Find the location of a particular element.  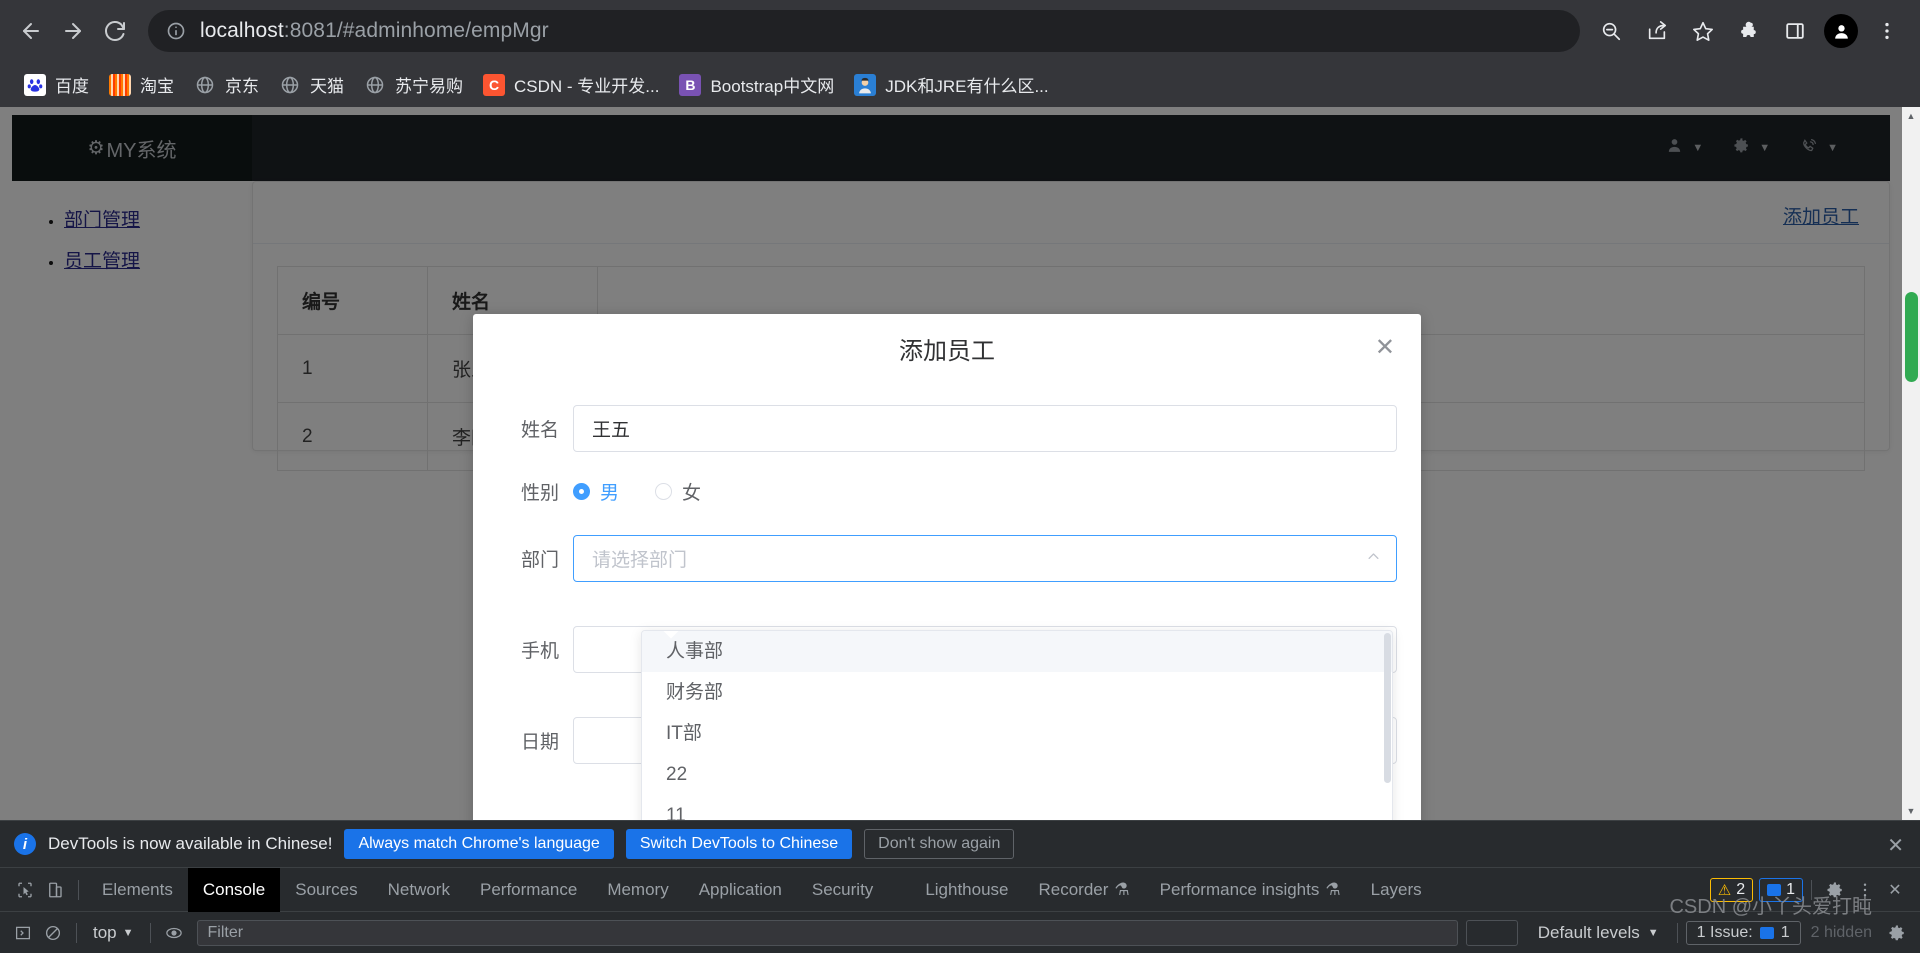

profile-avatar-icon is located at coordinates (1841, 31).